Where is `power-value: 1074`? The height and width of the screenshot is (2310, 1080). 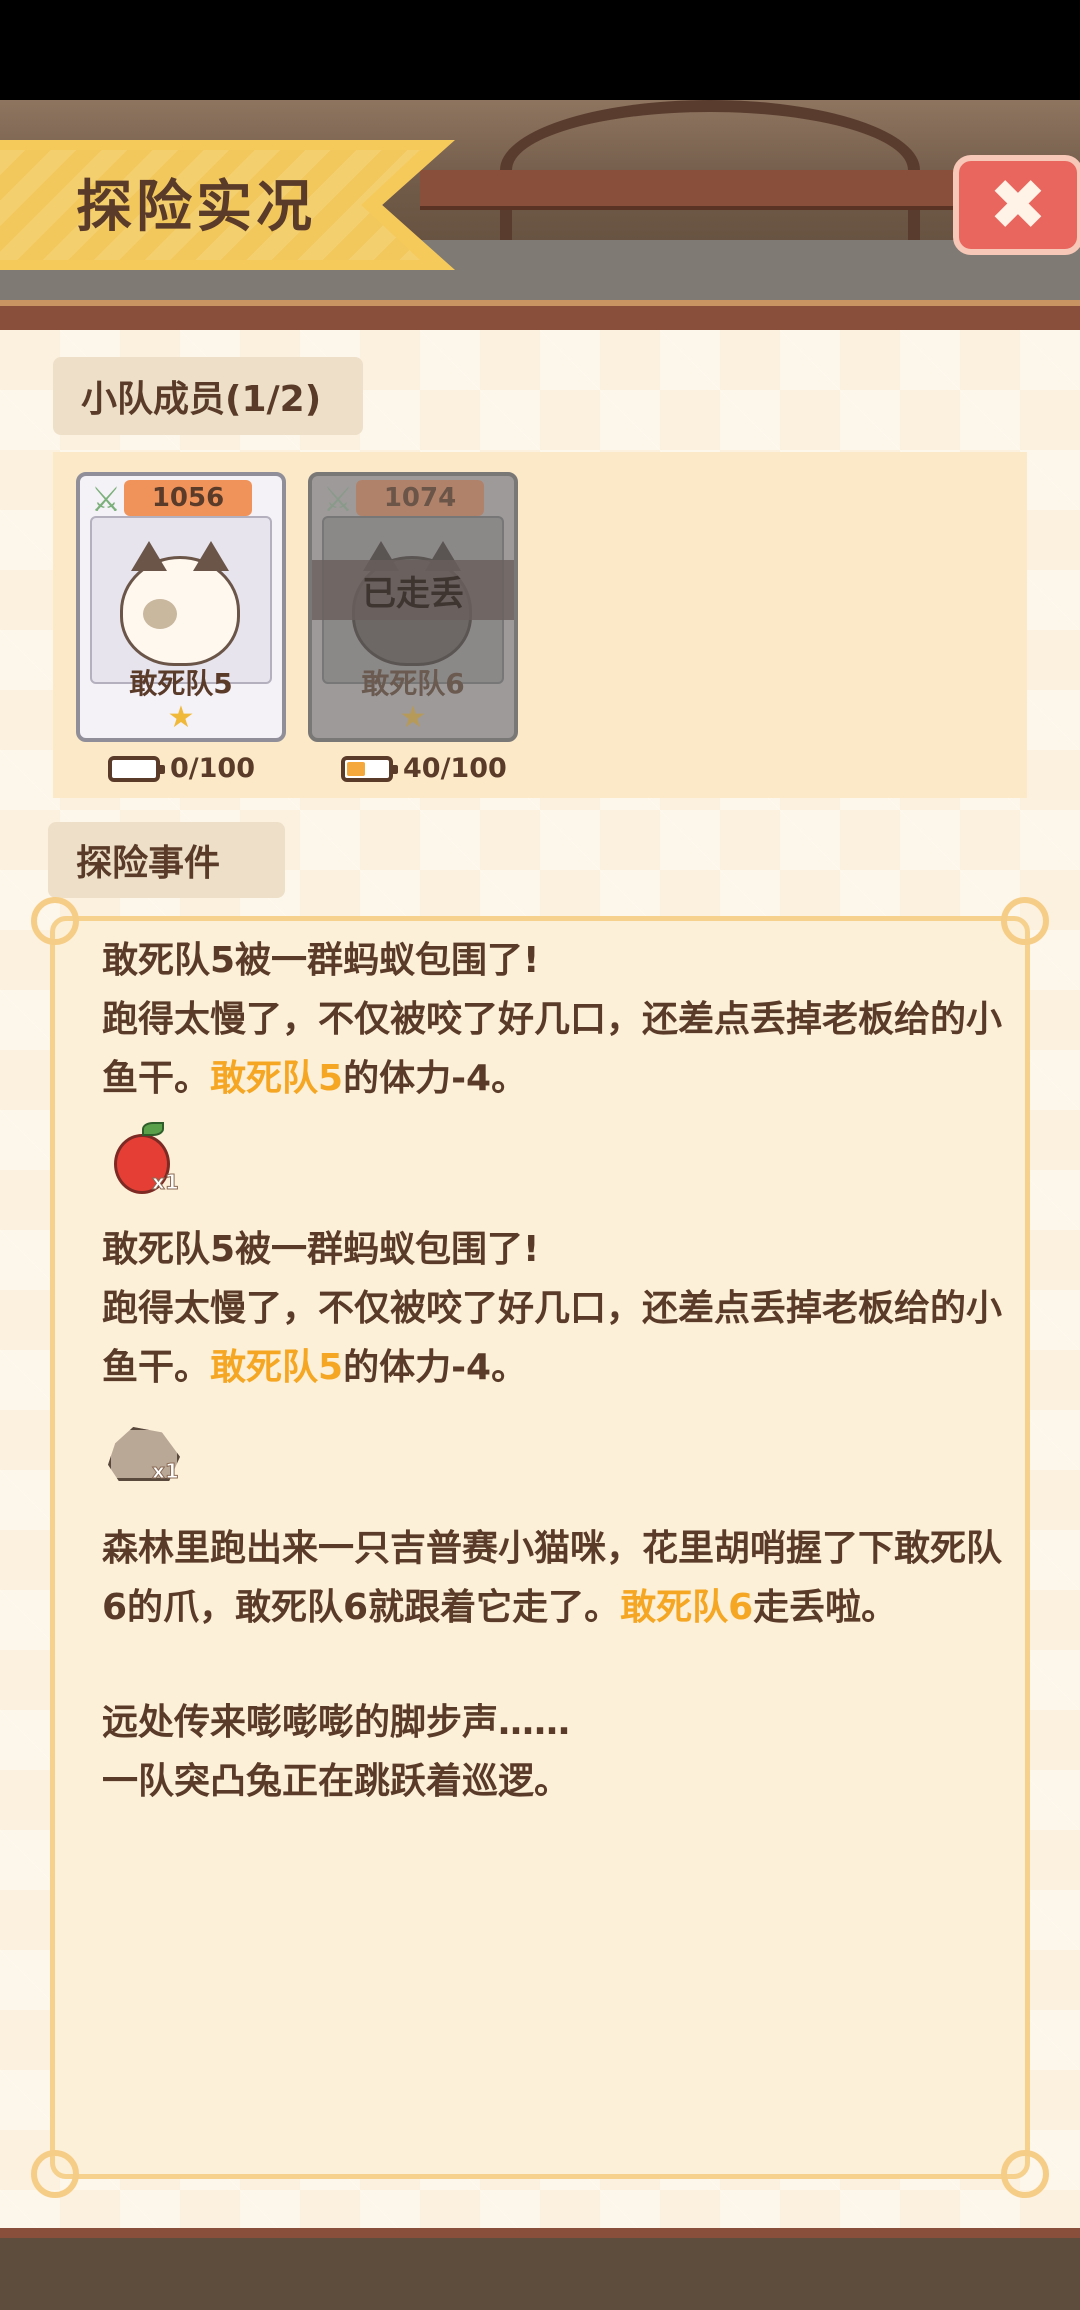
power-value: 1074 is located at coordinates (420, 498).